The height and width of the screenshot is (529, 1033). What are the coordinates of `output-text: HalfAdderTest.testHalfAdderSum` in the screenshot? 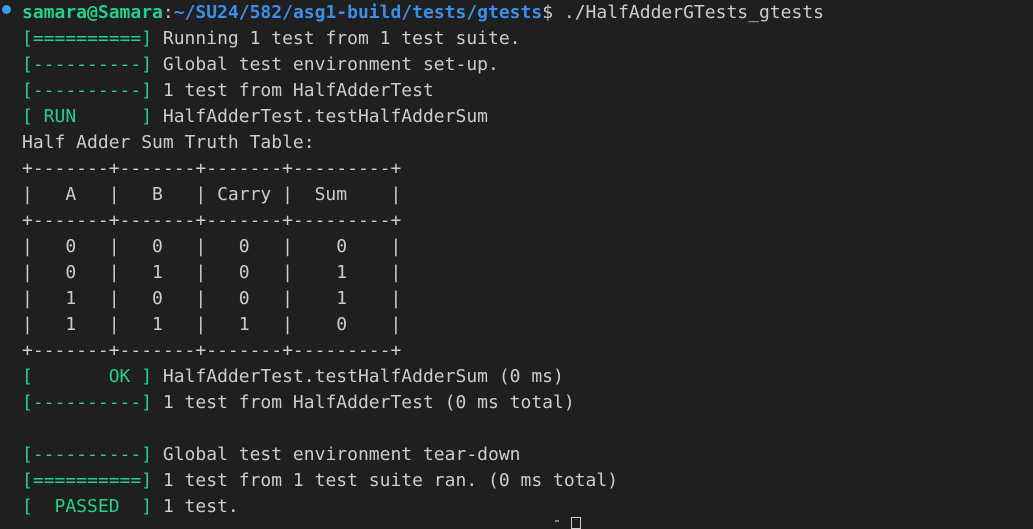 It's located at (320, 116).